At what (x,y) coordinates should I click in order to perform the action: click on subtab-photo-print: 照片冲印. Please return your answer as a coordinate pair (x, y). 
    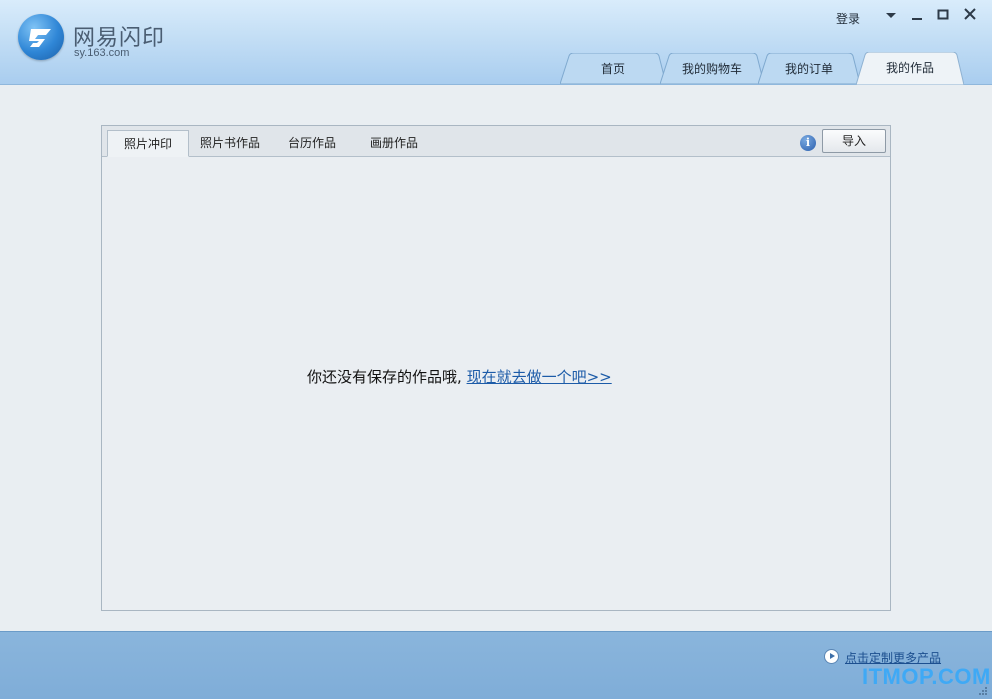
    Looking at the image, I should click on (148, 143).